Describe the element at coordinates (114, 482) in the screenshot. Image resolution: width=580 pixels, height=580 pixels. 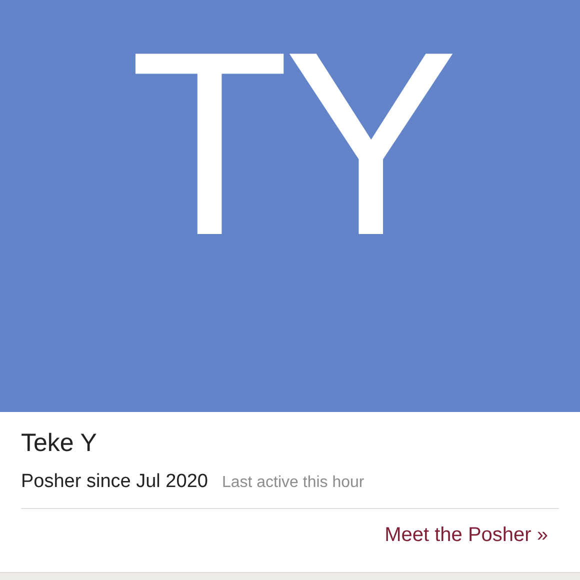
I see `member-since: Posher since Jul 2020` at that location.